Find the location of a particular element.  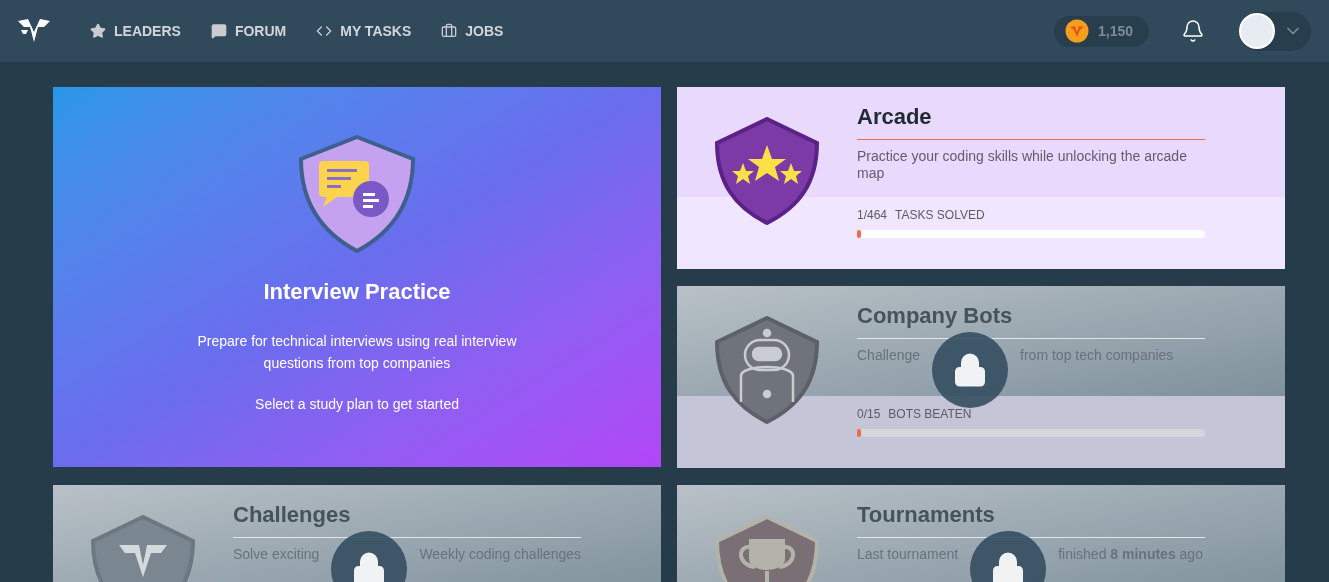

nav-link: LEADERS is located at coordinates (135, 31).